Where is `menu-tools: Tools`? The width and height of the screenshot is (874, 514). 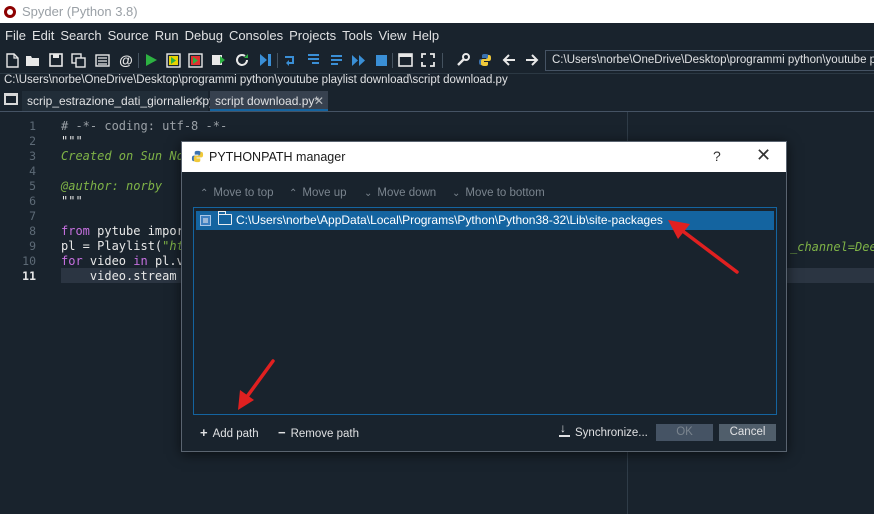 menu-tools: Tools is located at coordinates (357, 35).